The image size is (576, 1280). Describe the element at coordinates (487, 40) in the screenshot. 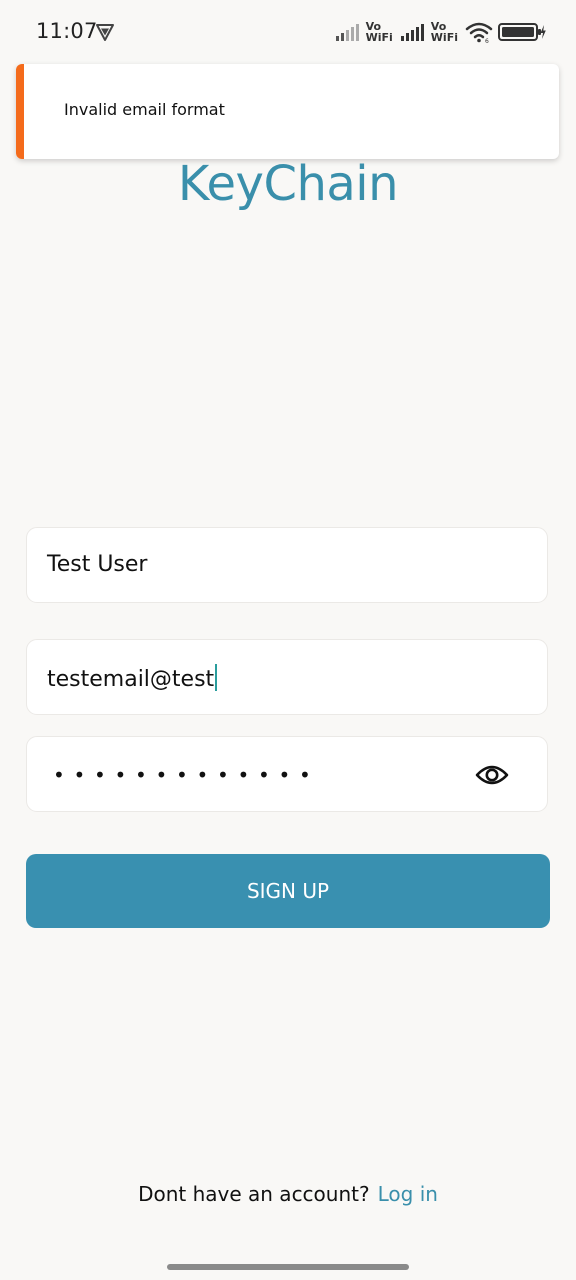

I see `svg-text: 6` at that location.